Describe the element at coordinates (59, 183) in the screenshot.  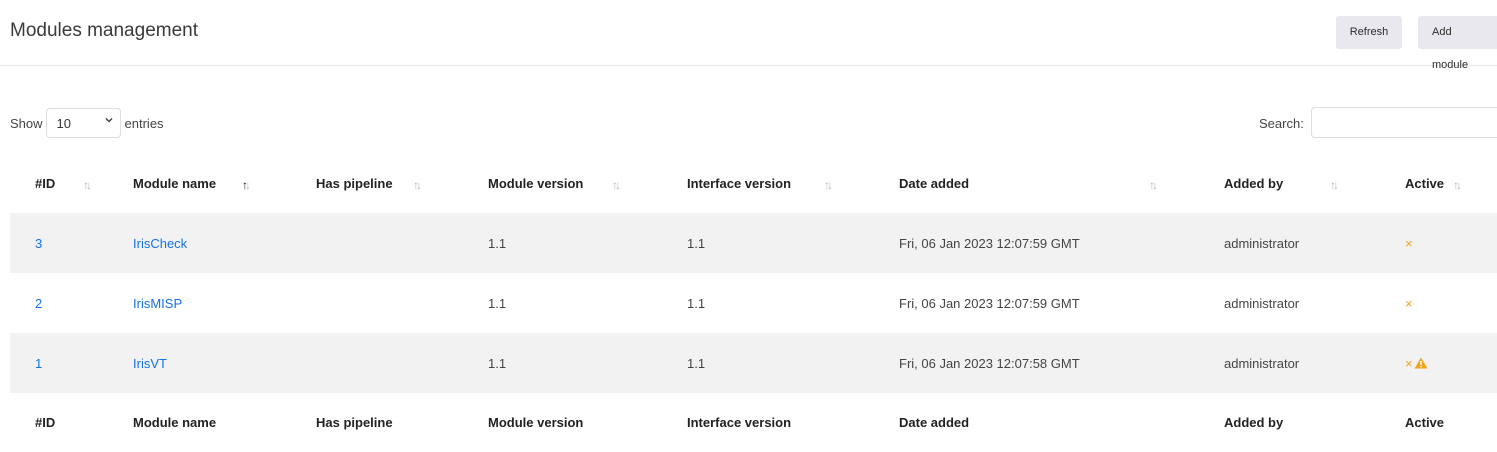
I see `column-header-id: #ID ↑↓` at that location.